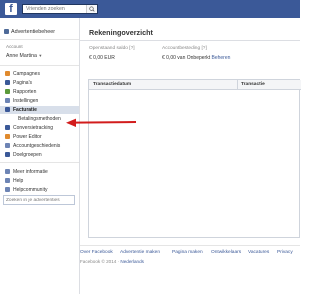  I want to click on sidebar-item-campaigns: Campagnes, so click(39, 74).